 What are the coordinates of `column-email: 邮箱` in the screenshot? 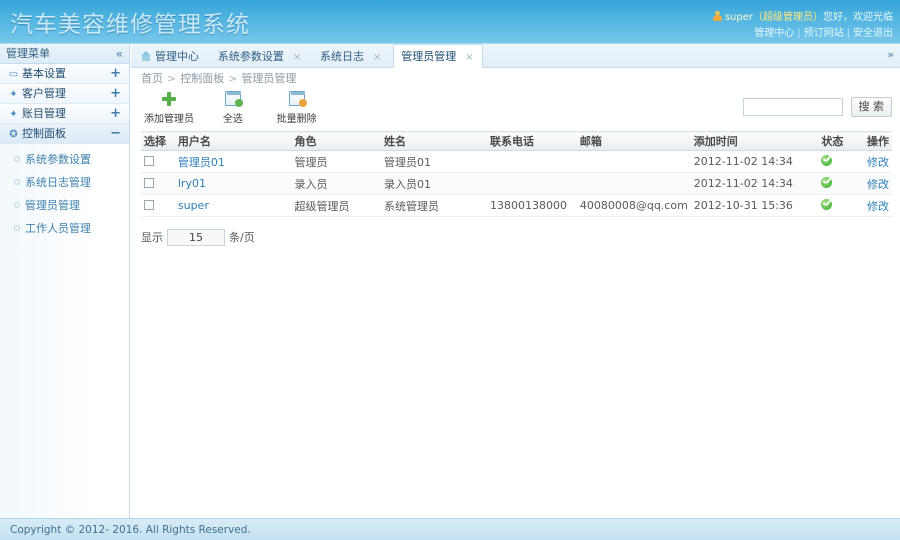 It's located at (633, 141).